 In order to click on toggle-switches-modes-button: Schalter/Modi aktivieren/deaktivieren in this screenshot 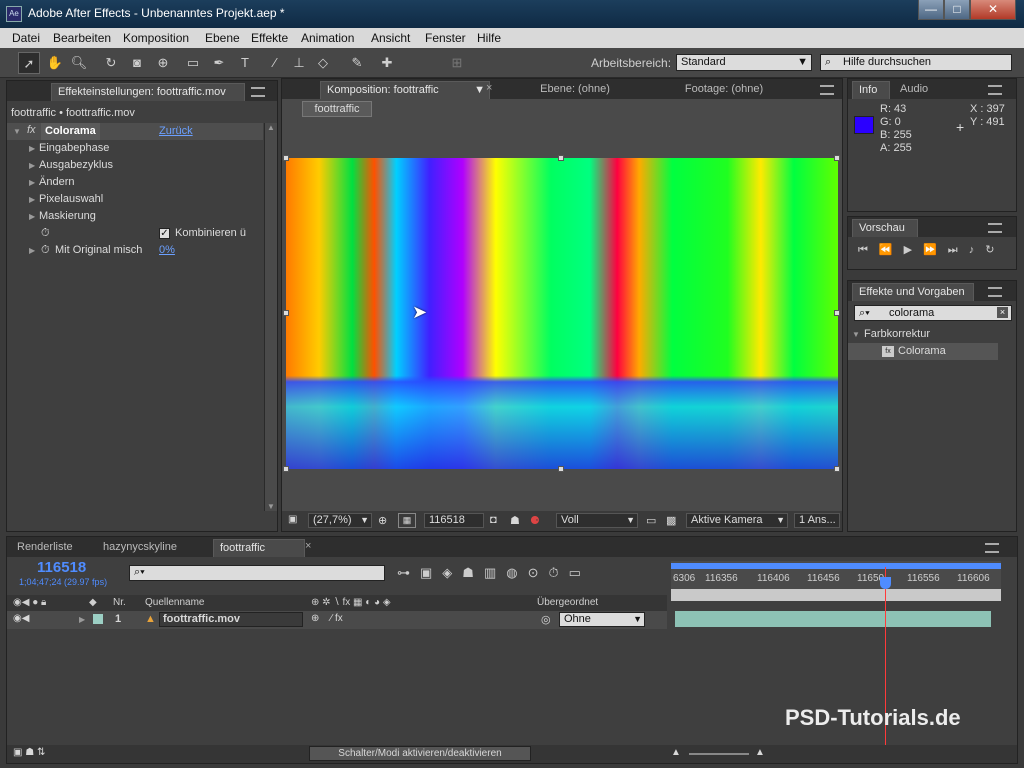, I will do `click(420, 753)`.